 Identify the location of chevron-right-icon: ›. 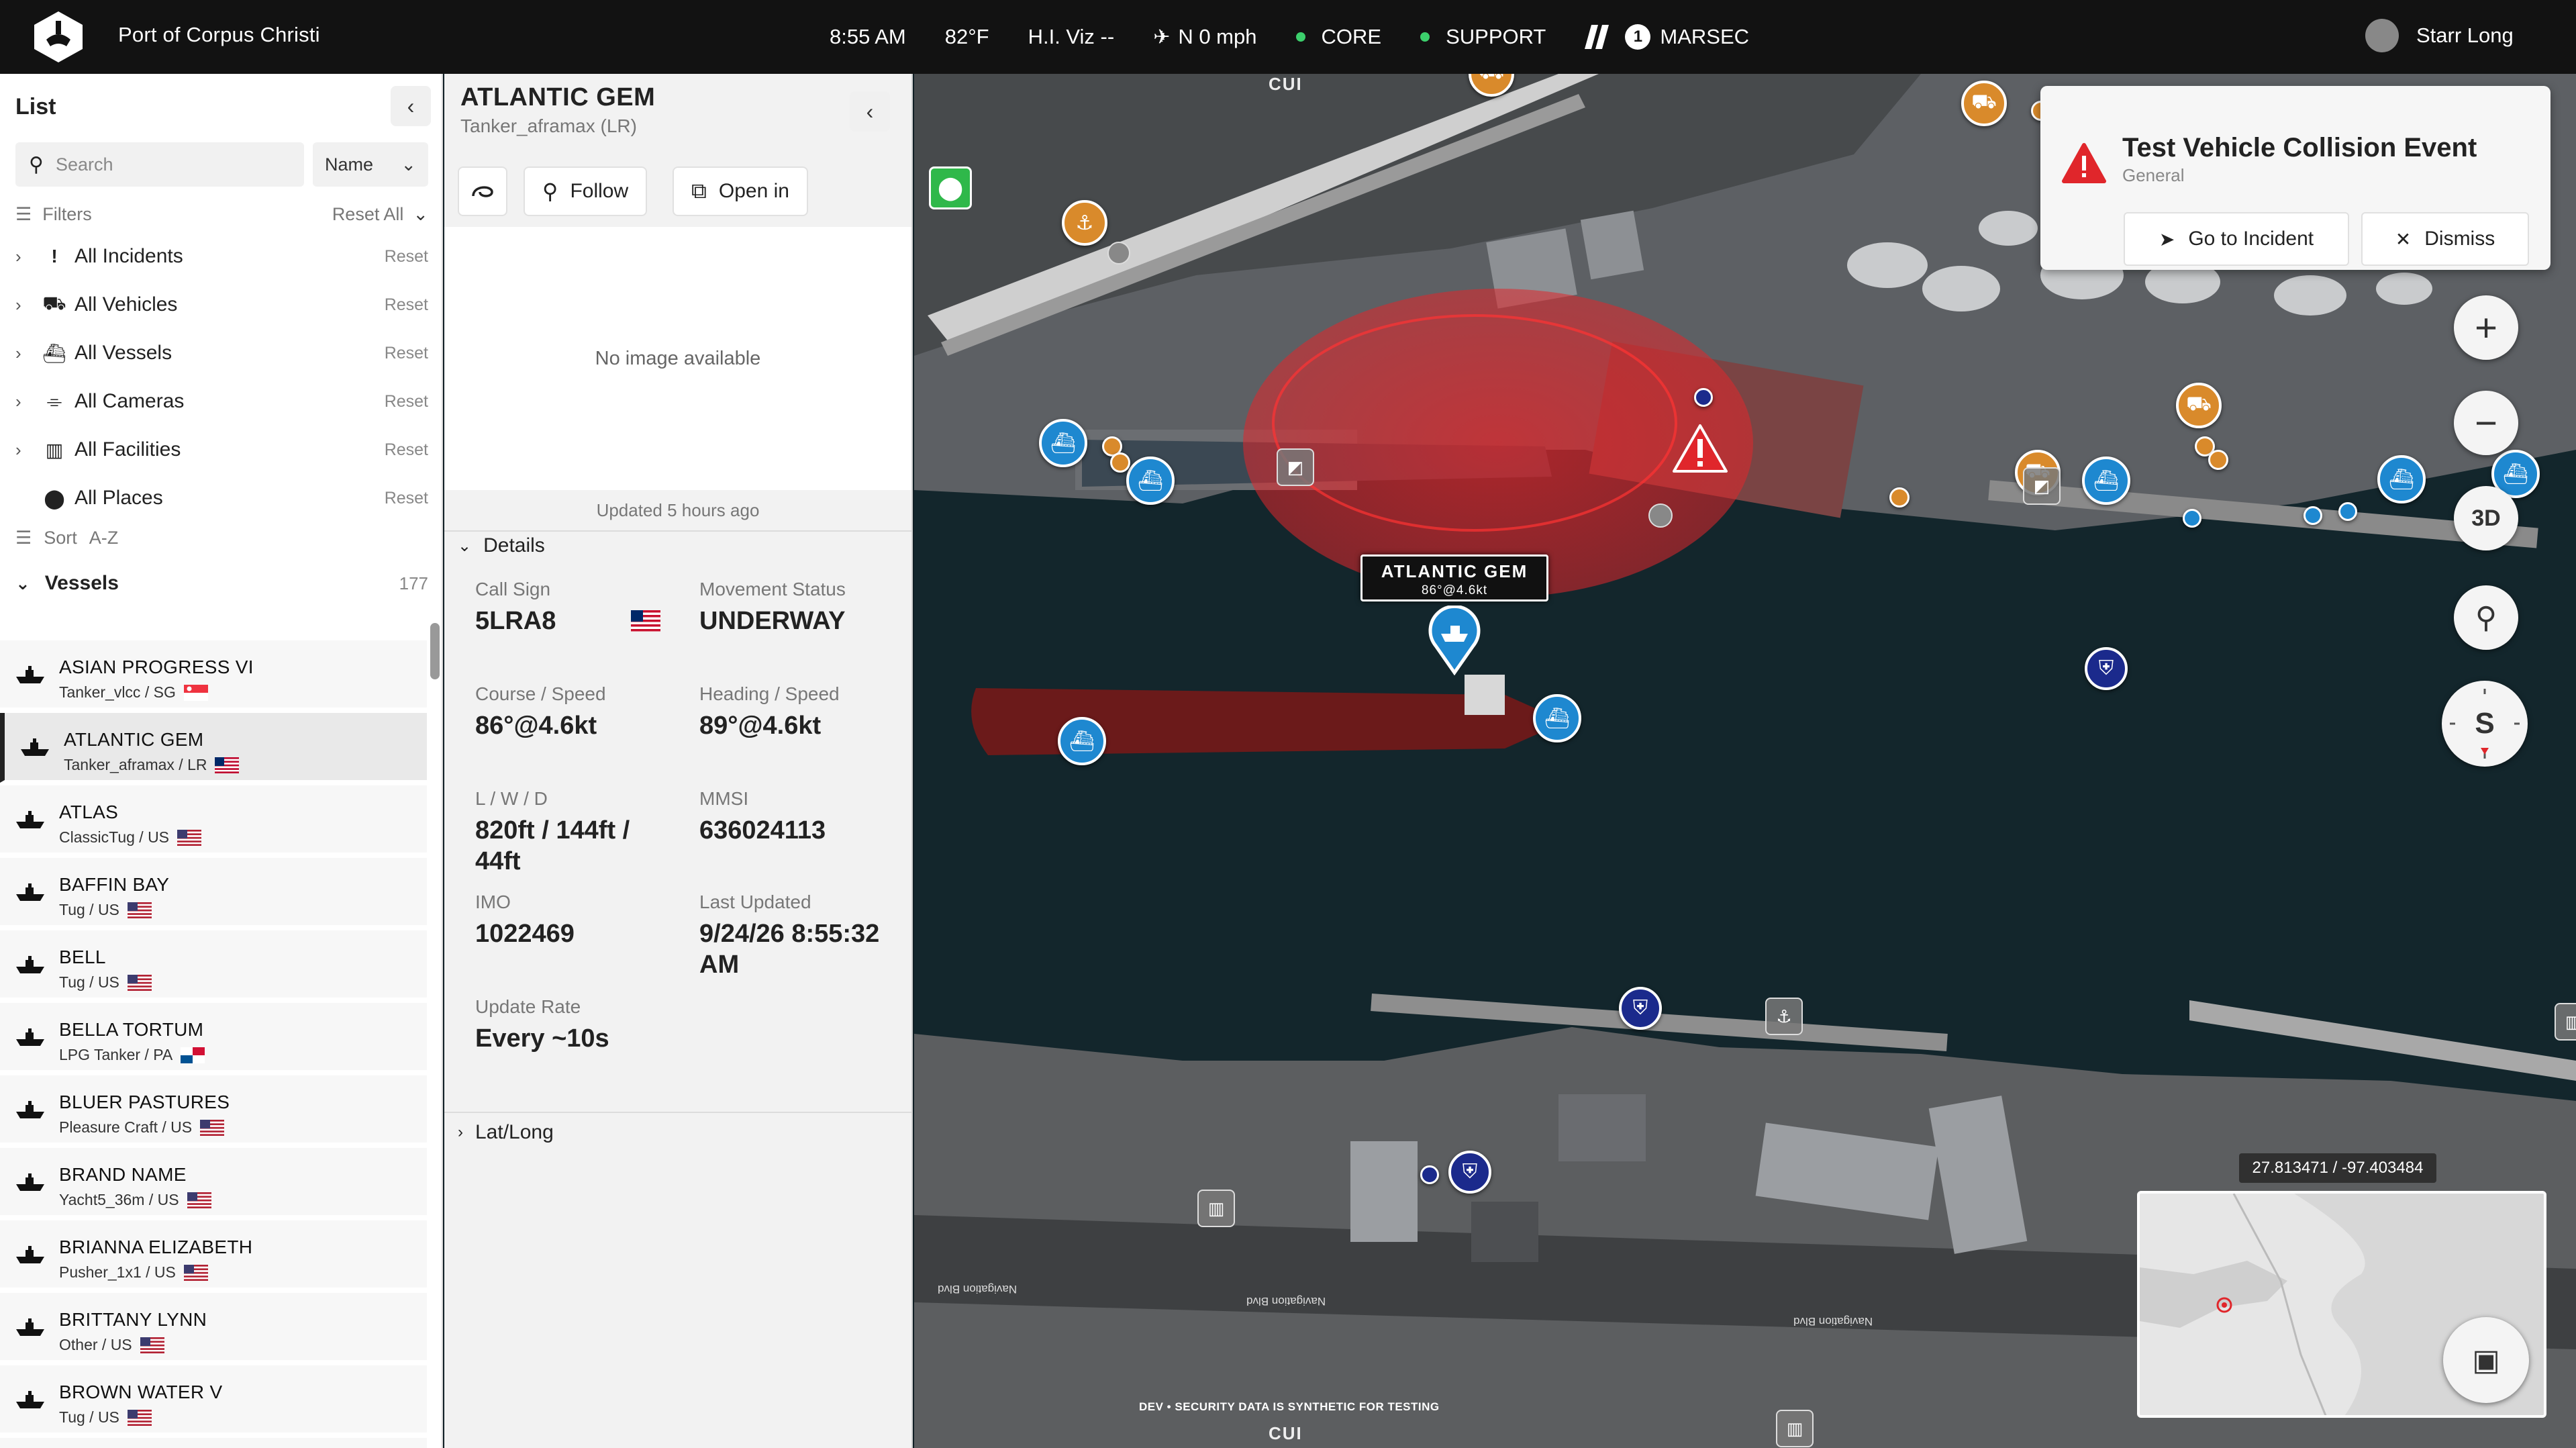
(460, 1132).